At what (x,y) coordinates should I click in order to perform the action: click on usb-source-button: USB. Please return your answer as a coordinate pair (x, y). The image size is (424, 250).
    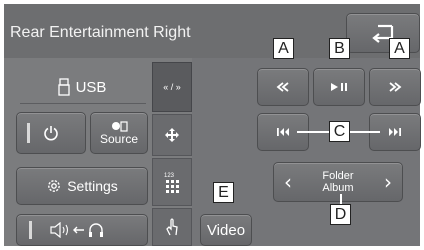
    Looking at the image, I should click on (82, 87).